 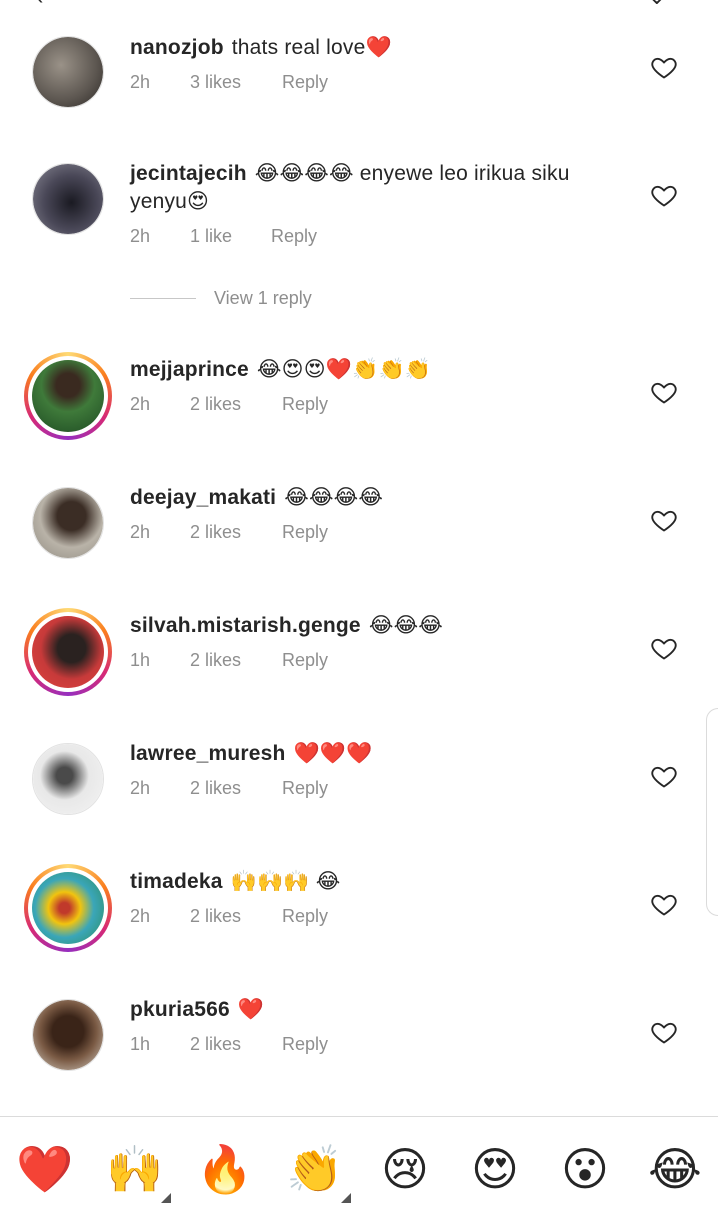 What do you see at coordinates (177, 47) in the screenshot?
I see `comment-username: nanozjob` at bounding box center [177, 47].